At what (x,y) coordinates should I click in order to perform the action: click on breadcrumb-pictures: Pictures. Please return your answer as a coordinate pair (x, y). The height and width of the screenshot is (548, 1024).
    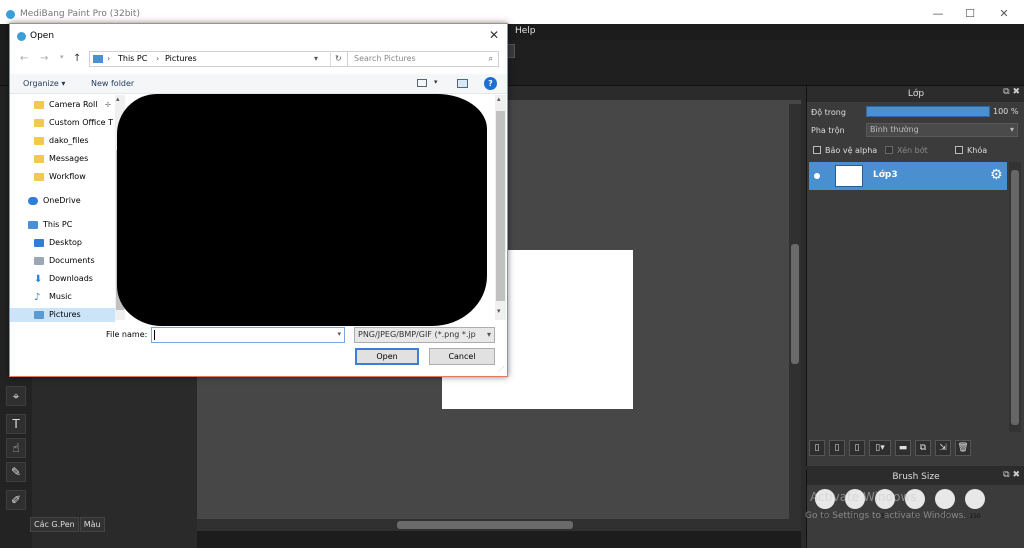
    Looking at the image, I should click on (181, 59).